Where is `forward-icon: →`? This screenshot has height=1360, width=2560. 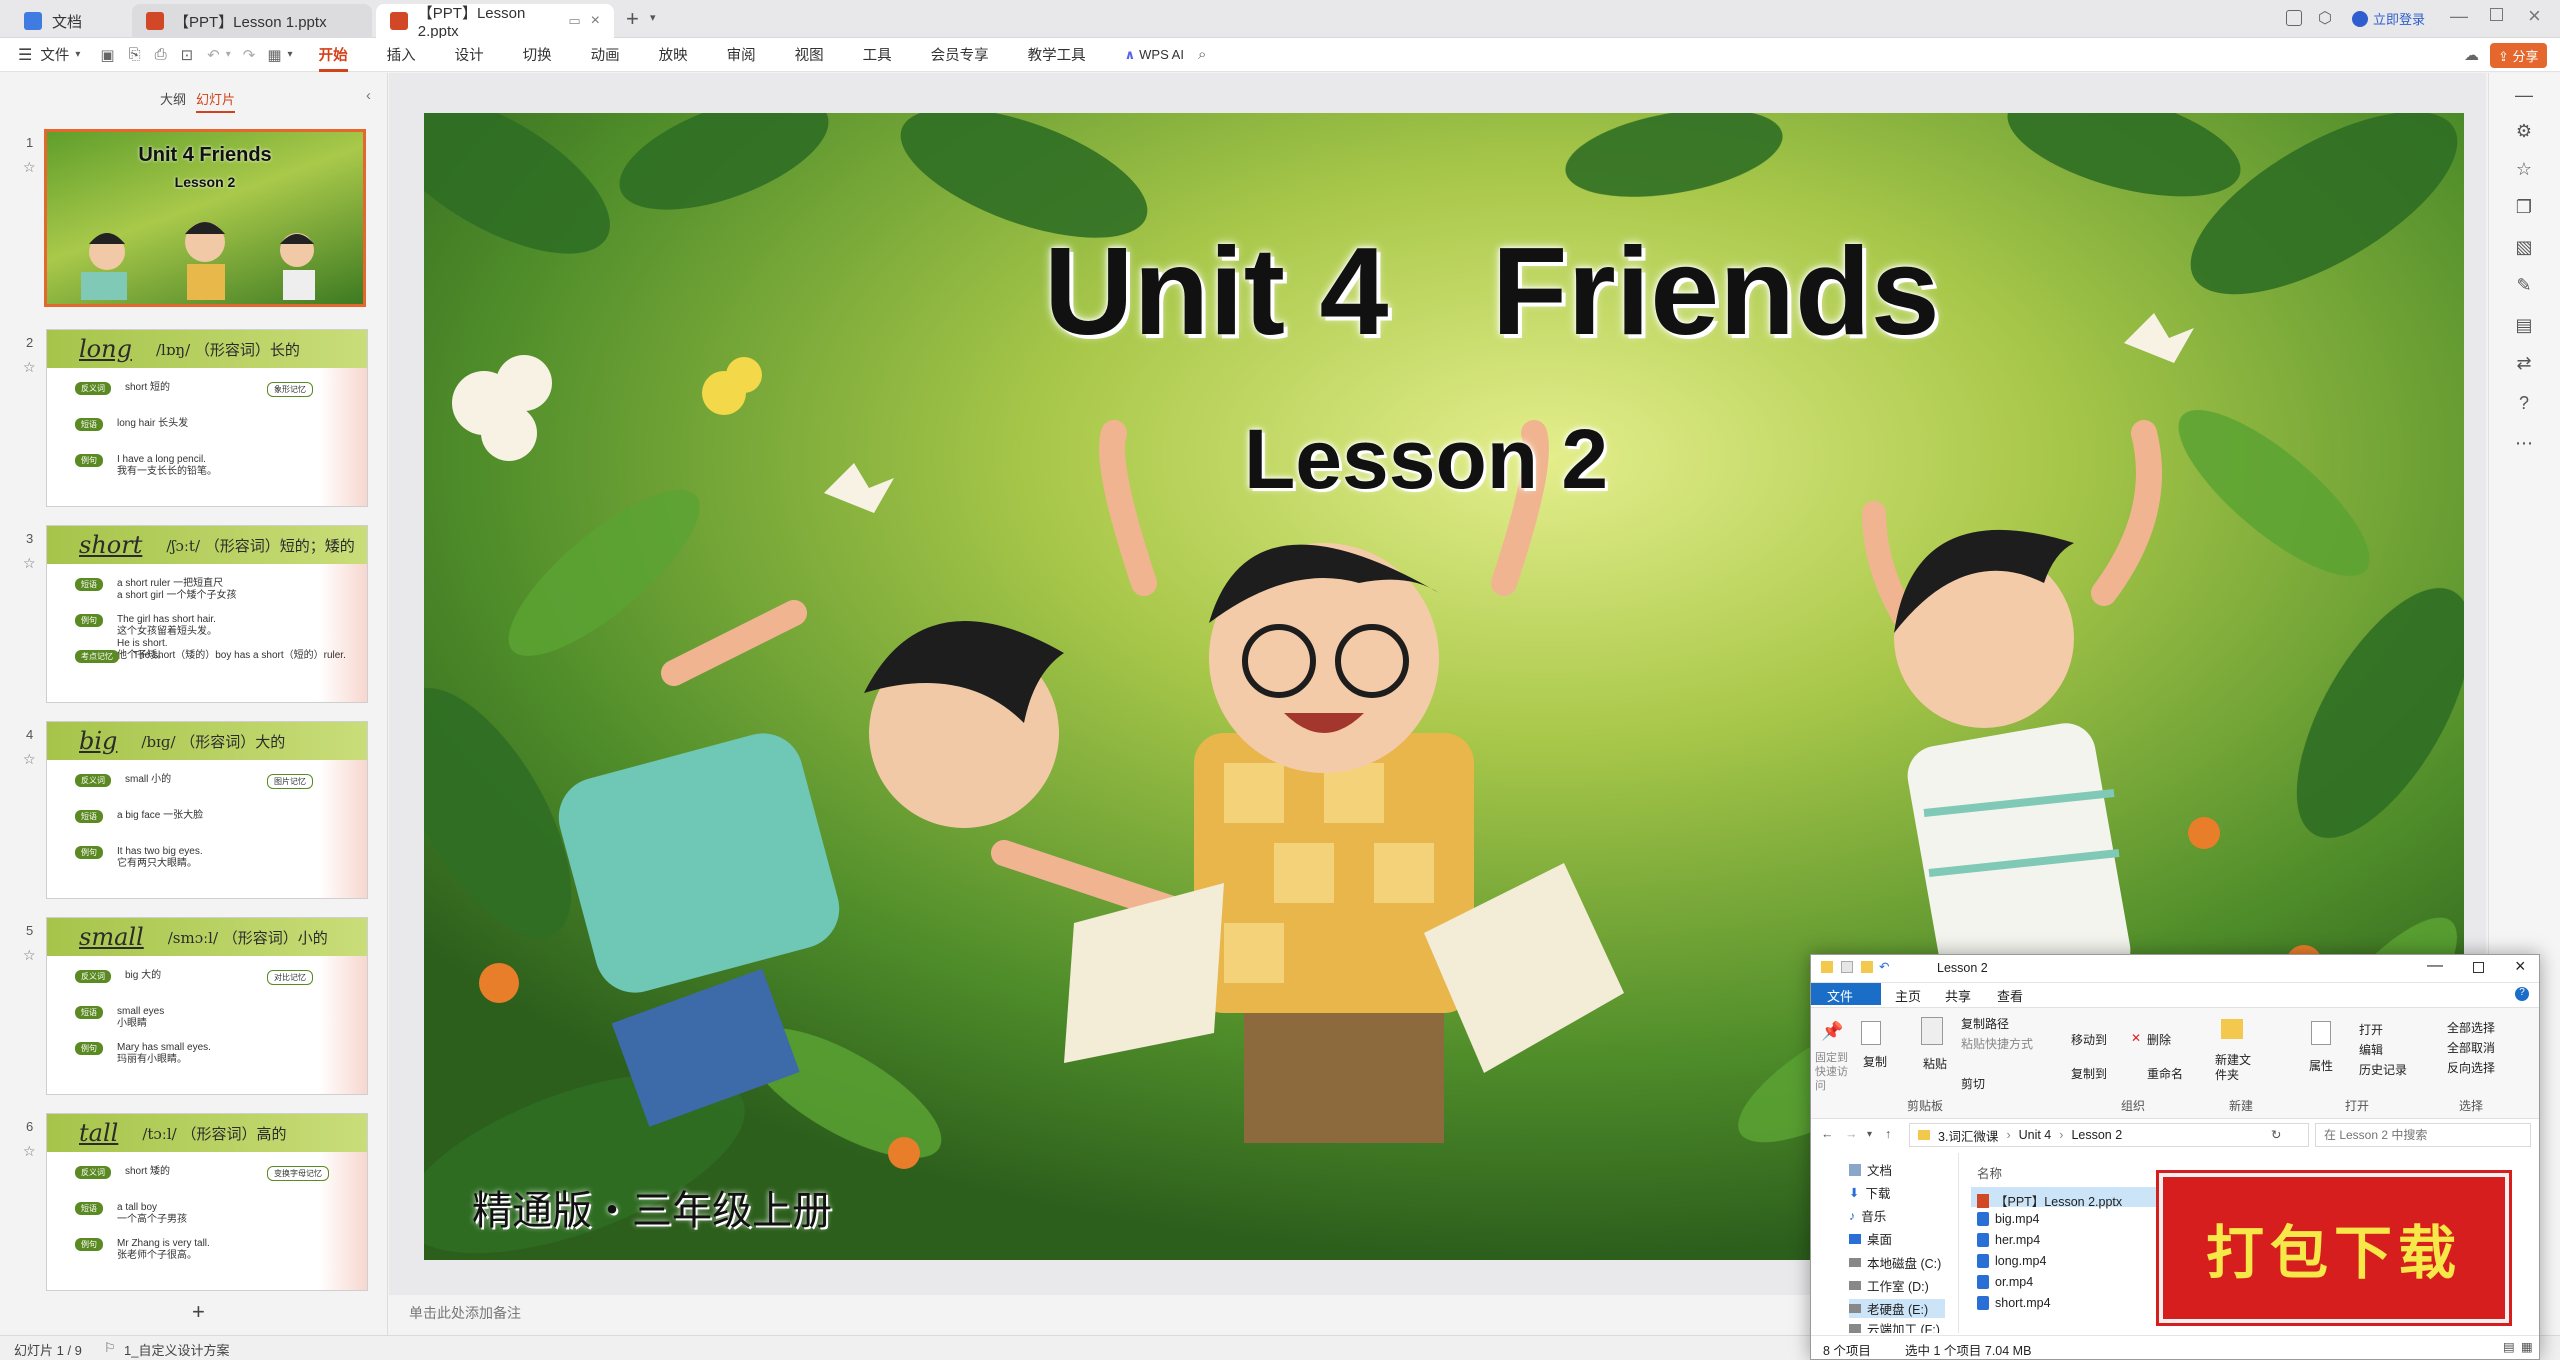 forward-icon: → is located at coordinates (1851, 1134).